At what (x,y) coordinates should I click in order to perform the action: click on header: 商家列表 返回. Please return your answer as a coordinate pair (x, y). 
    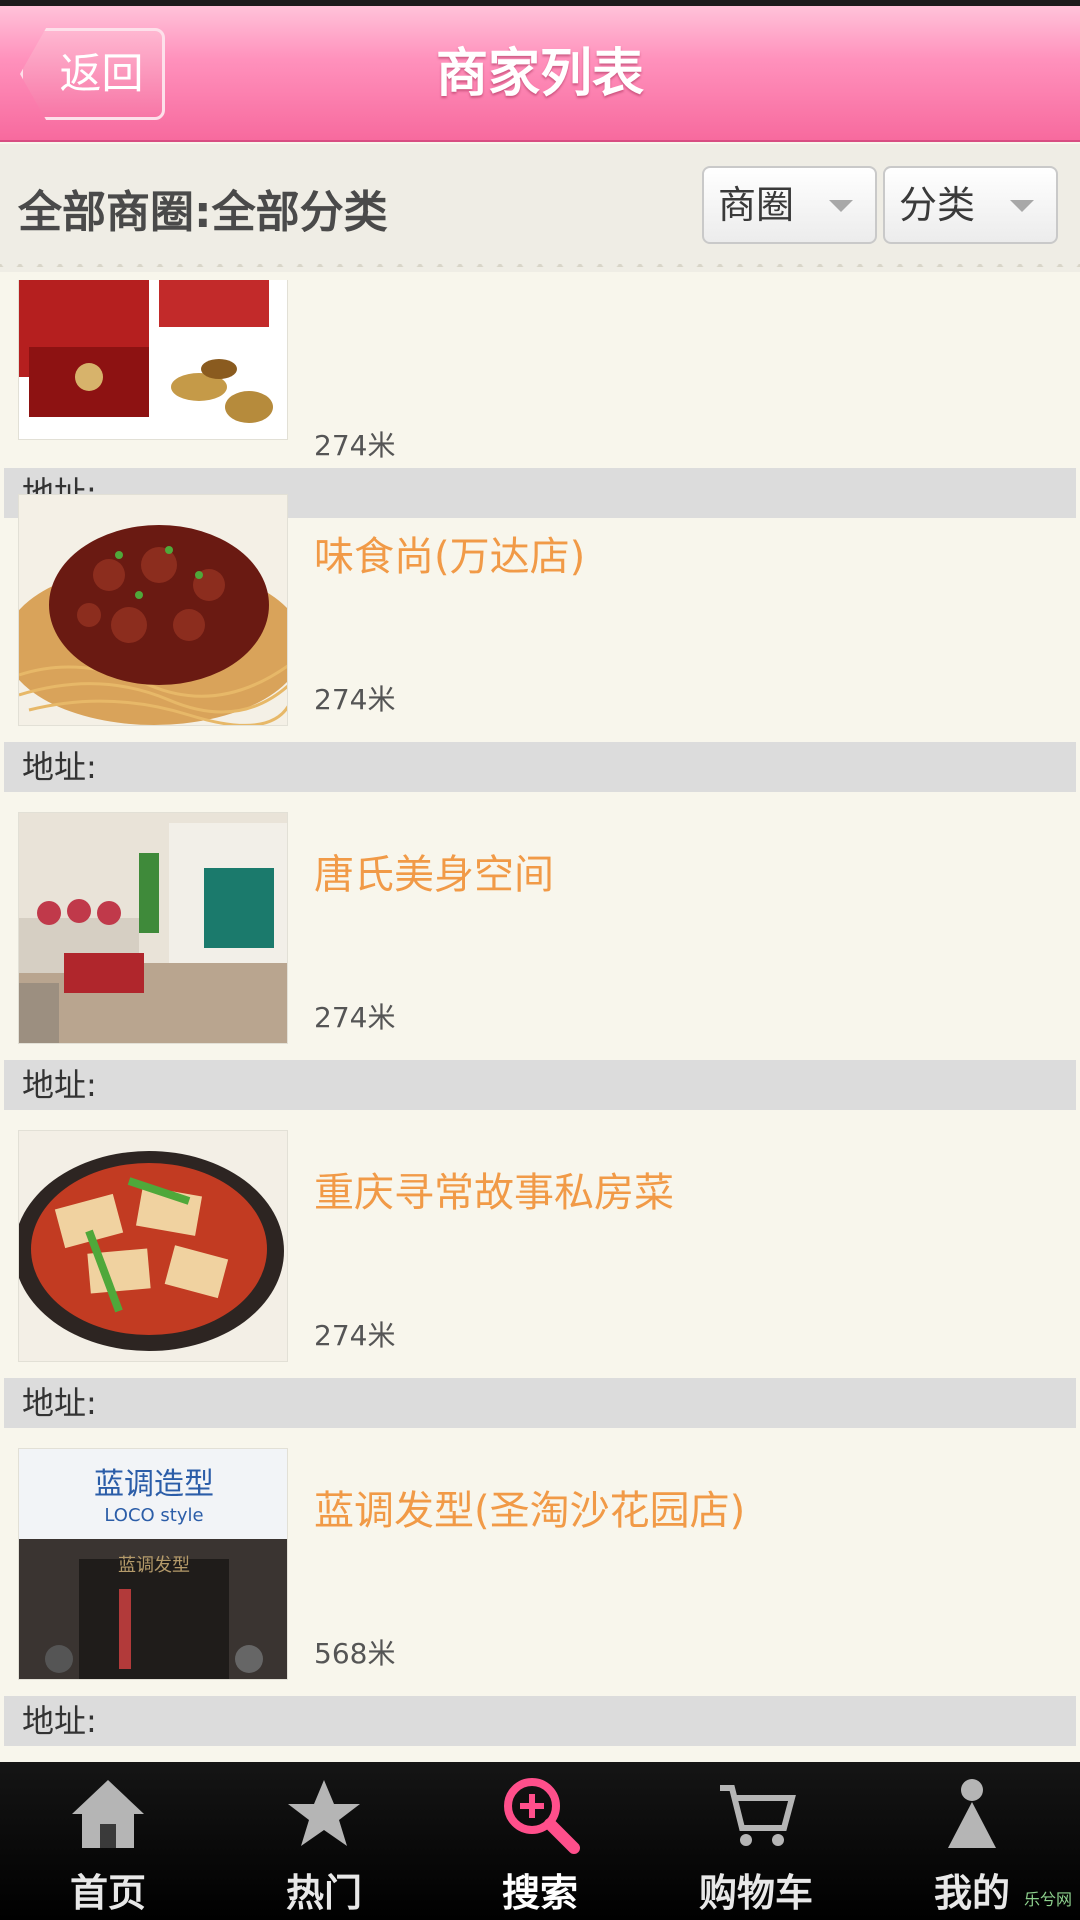
    Looking at the image, I should click on (540, 74).